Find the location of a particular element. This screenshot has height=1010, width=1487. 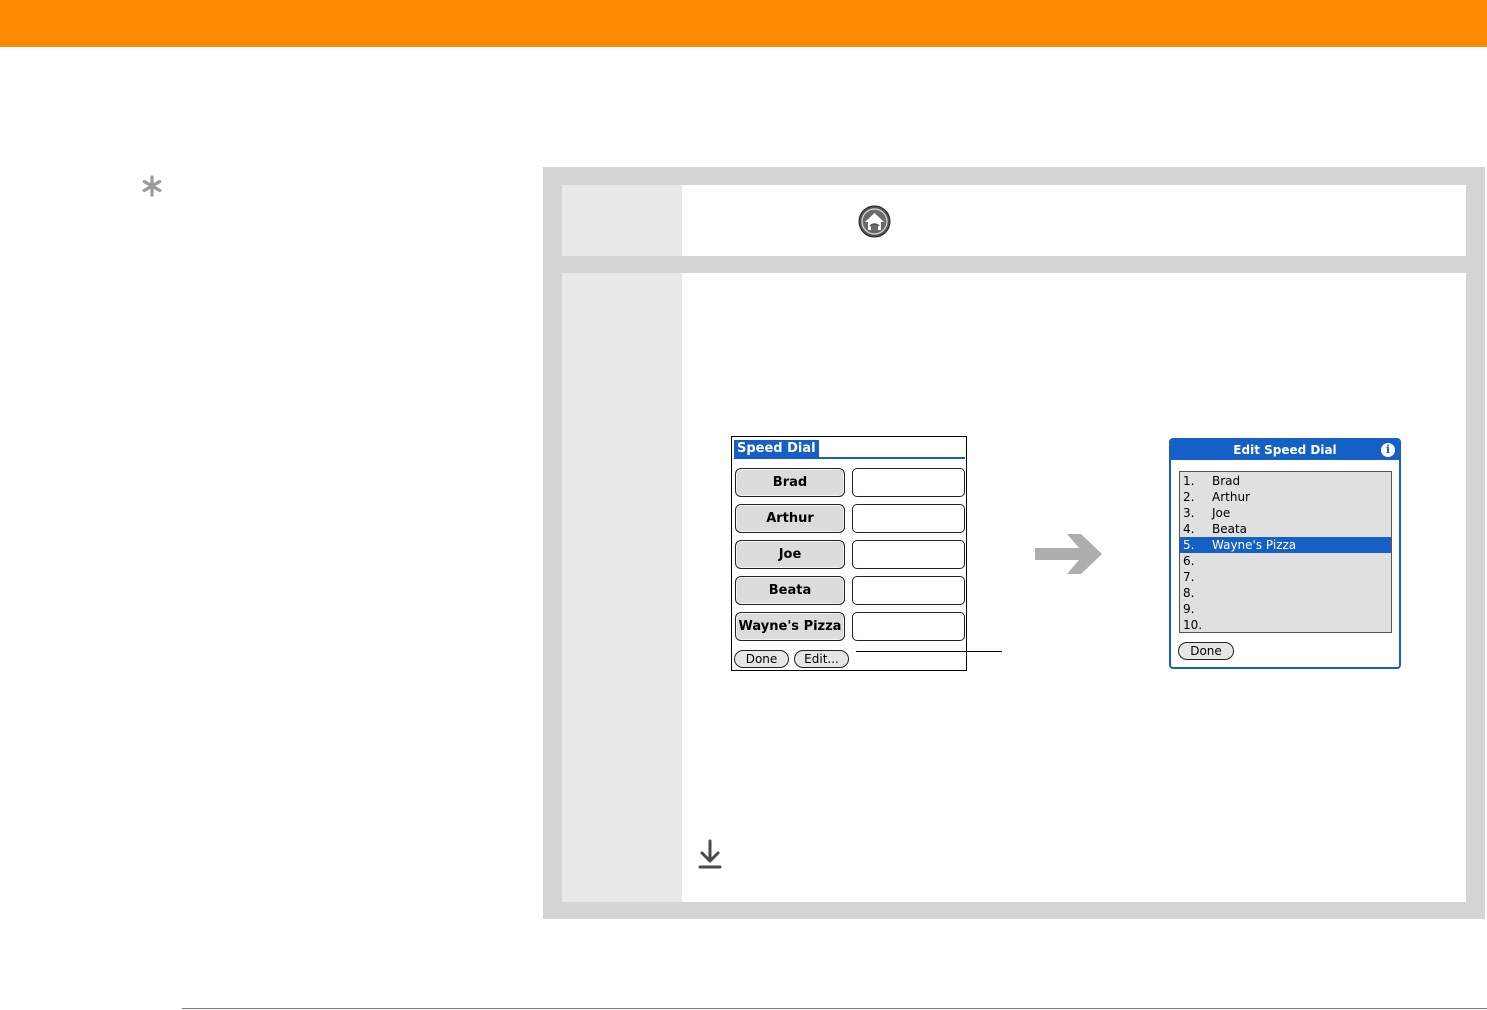

list-item: 6. is located at coordinates (1285, 561).